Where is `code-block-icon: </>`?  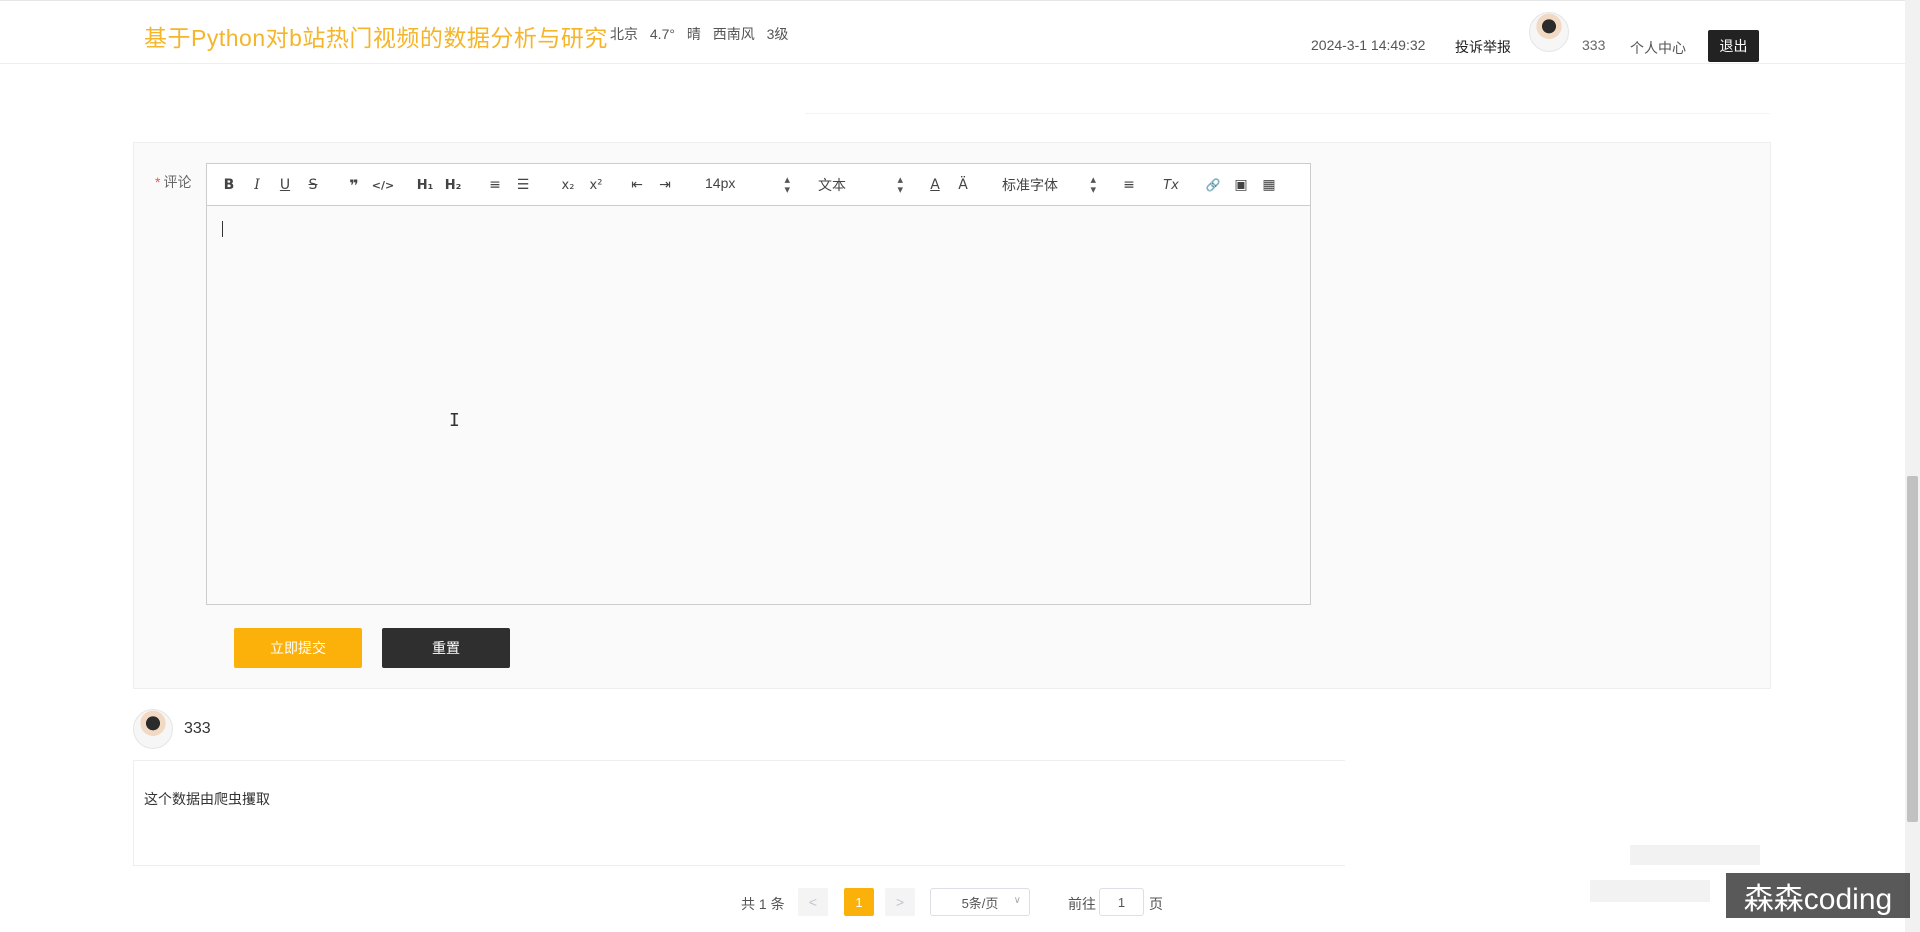
code-block-icon: </> is located at coordinates (383, 185).